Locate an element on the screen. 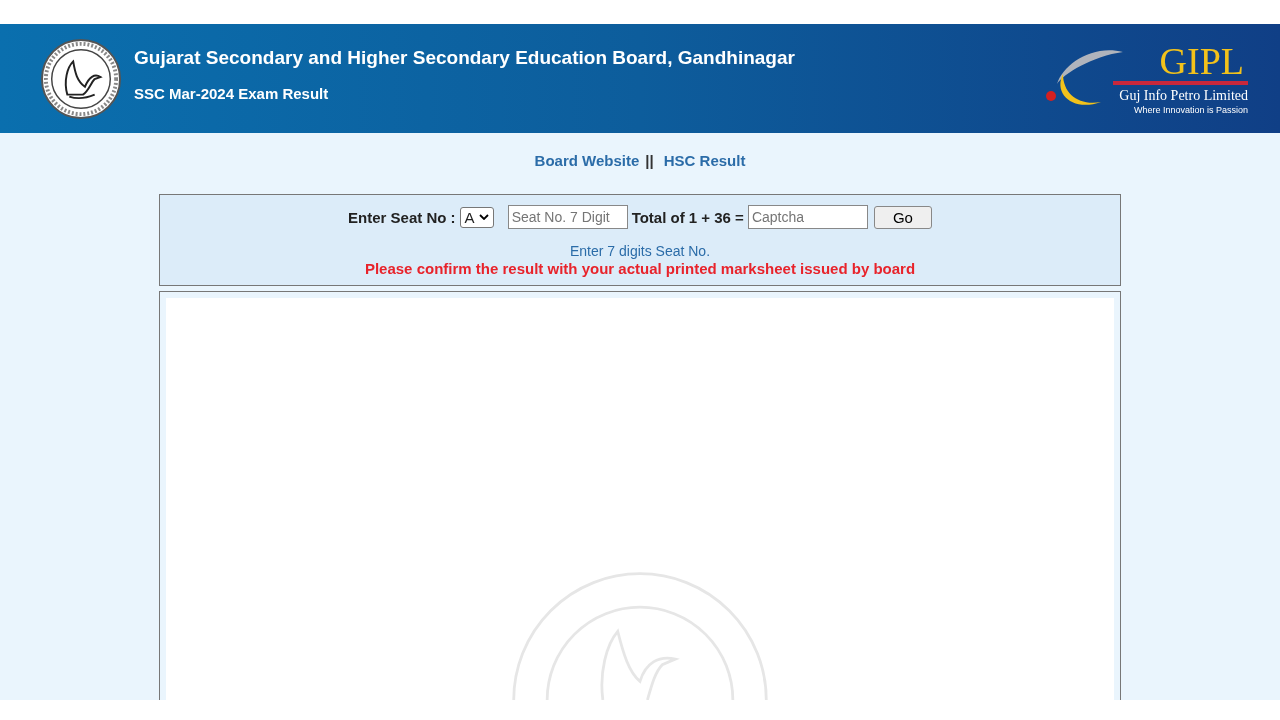 This screenshot has width=1280, height=720. series-select: A is located at coordinates (476, 217).